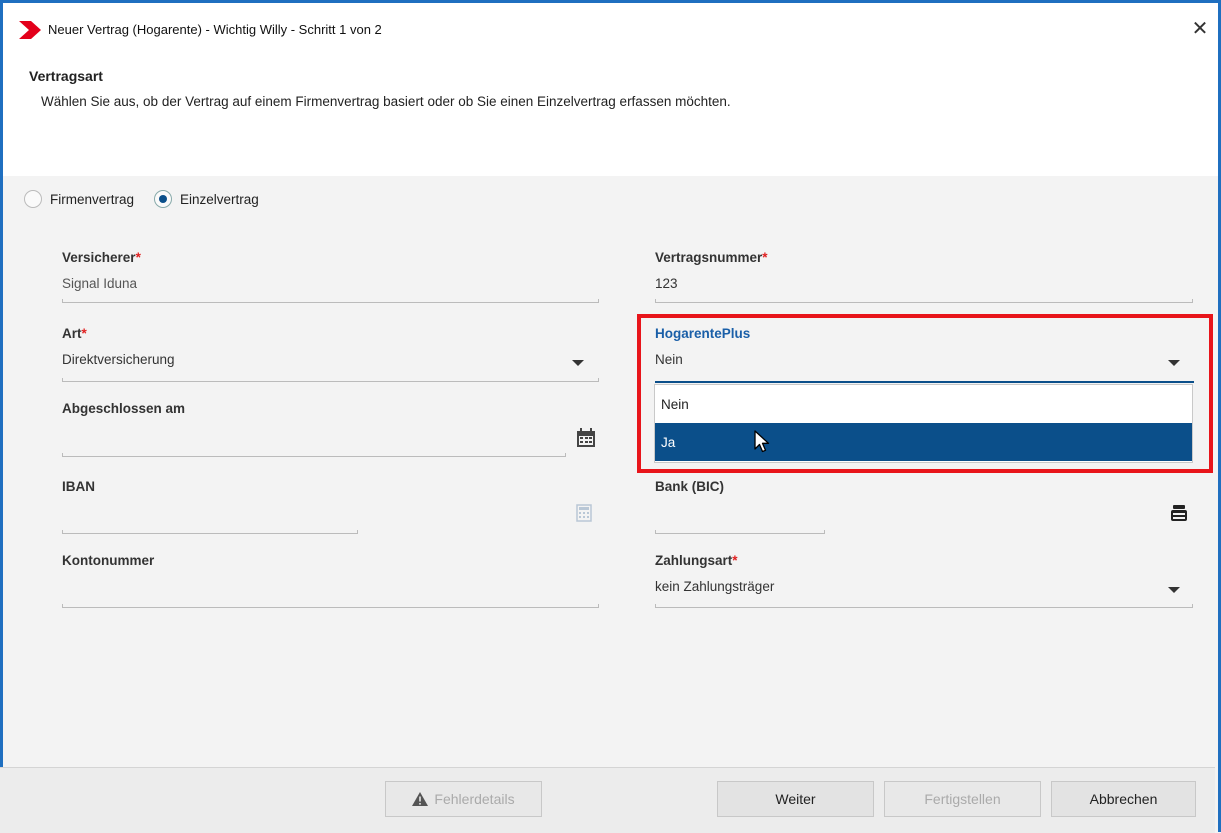 Image resolution: width=1221 pixels, height=833 pixels. Describe the element at coordinates (210, 532) in the screenshot. I see `iban-input` at that location.